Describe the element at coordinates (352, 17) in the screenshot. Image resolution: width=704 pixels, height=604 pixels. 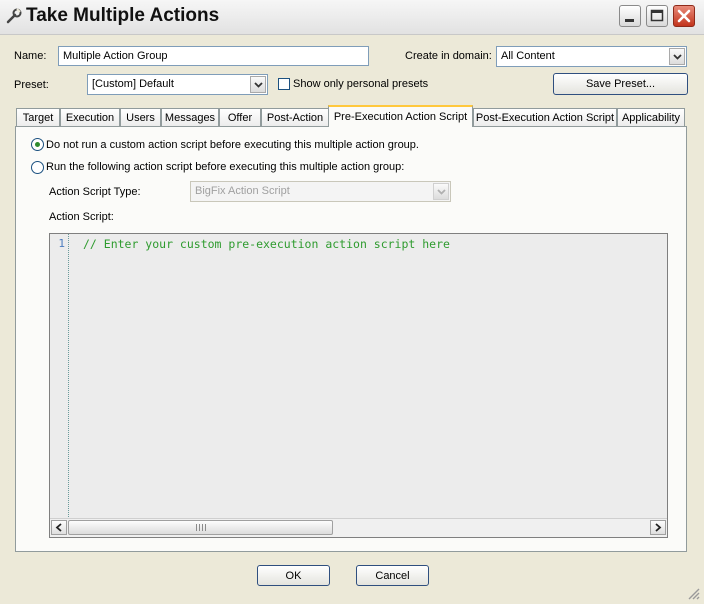
I see `title-bar: Take Multiple Actions` at that location.